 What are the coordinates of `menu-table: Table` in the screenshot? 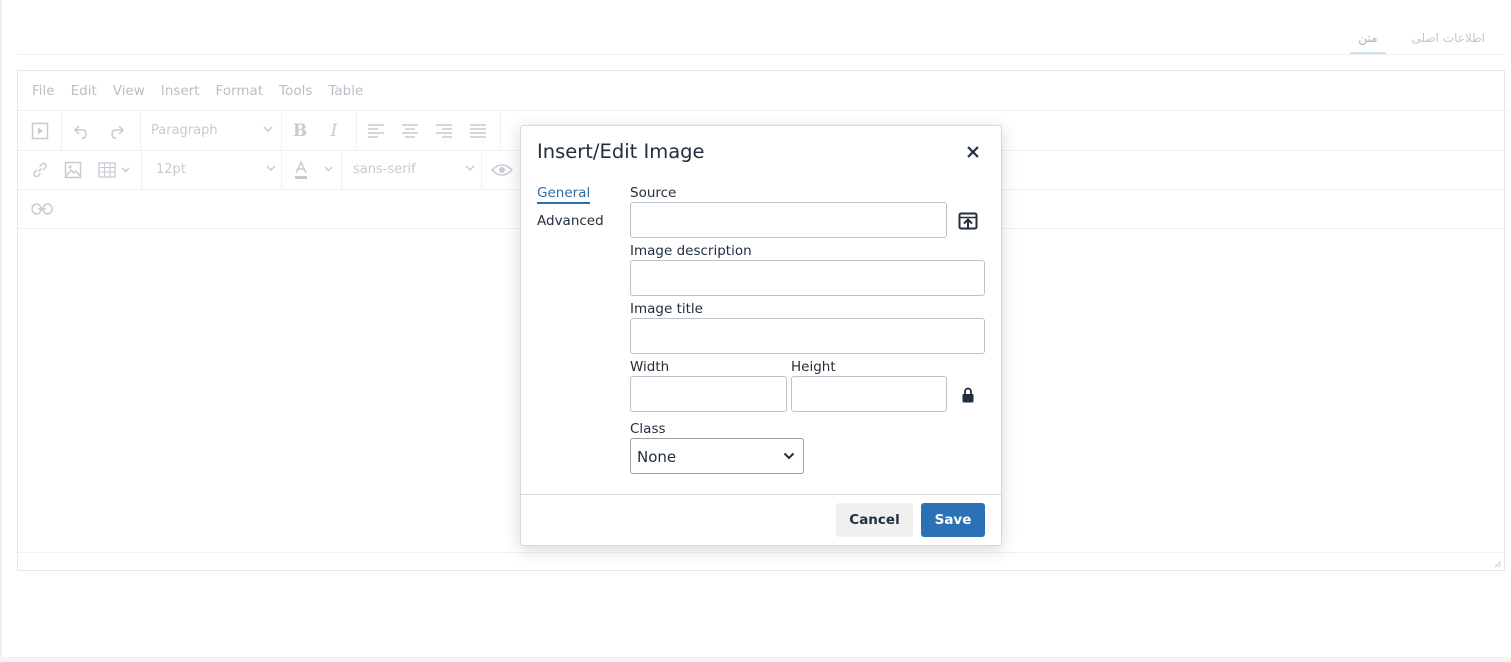 It's located at (345, 91).